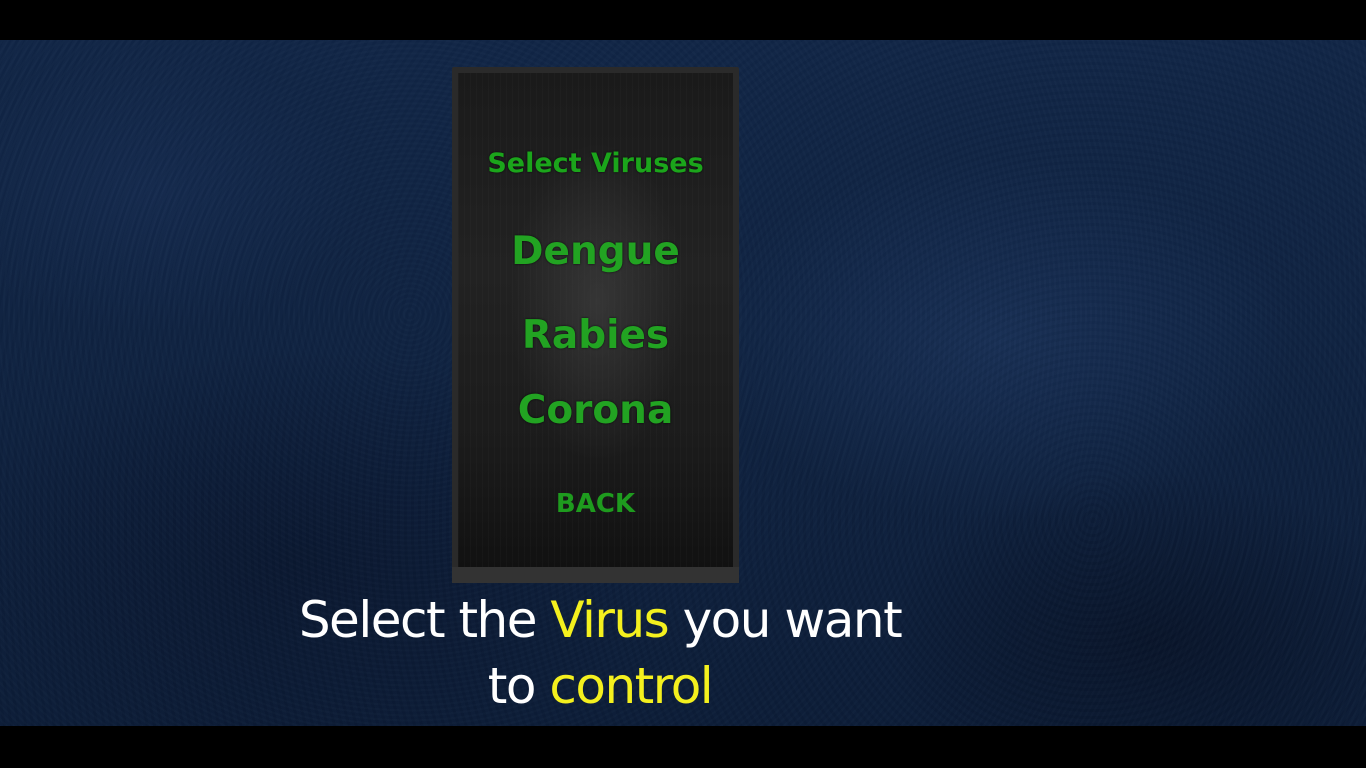 The width and height of the screenshot is (1366, 768). I want to click on phone-bottom-bezel, so click(595, 575).